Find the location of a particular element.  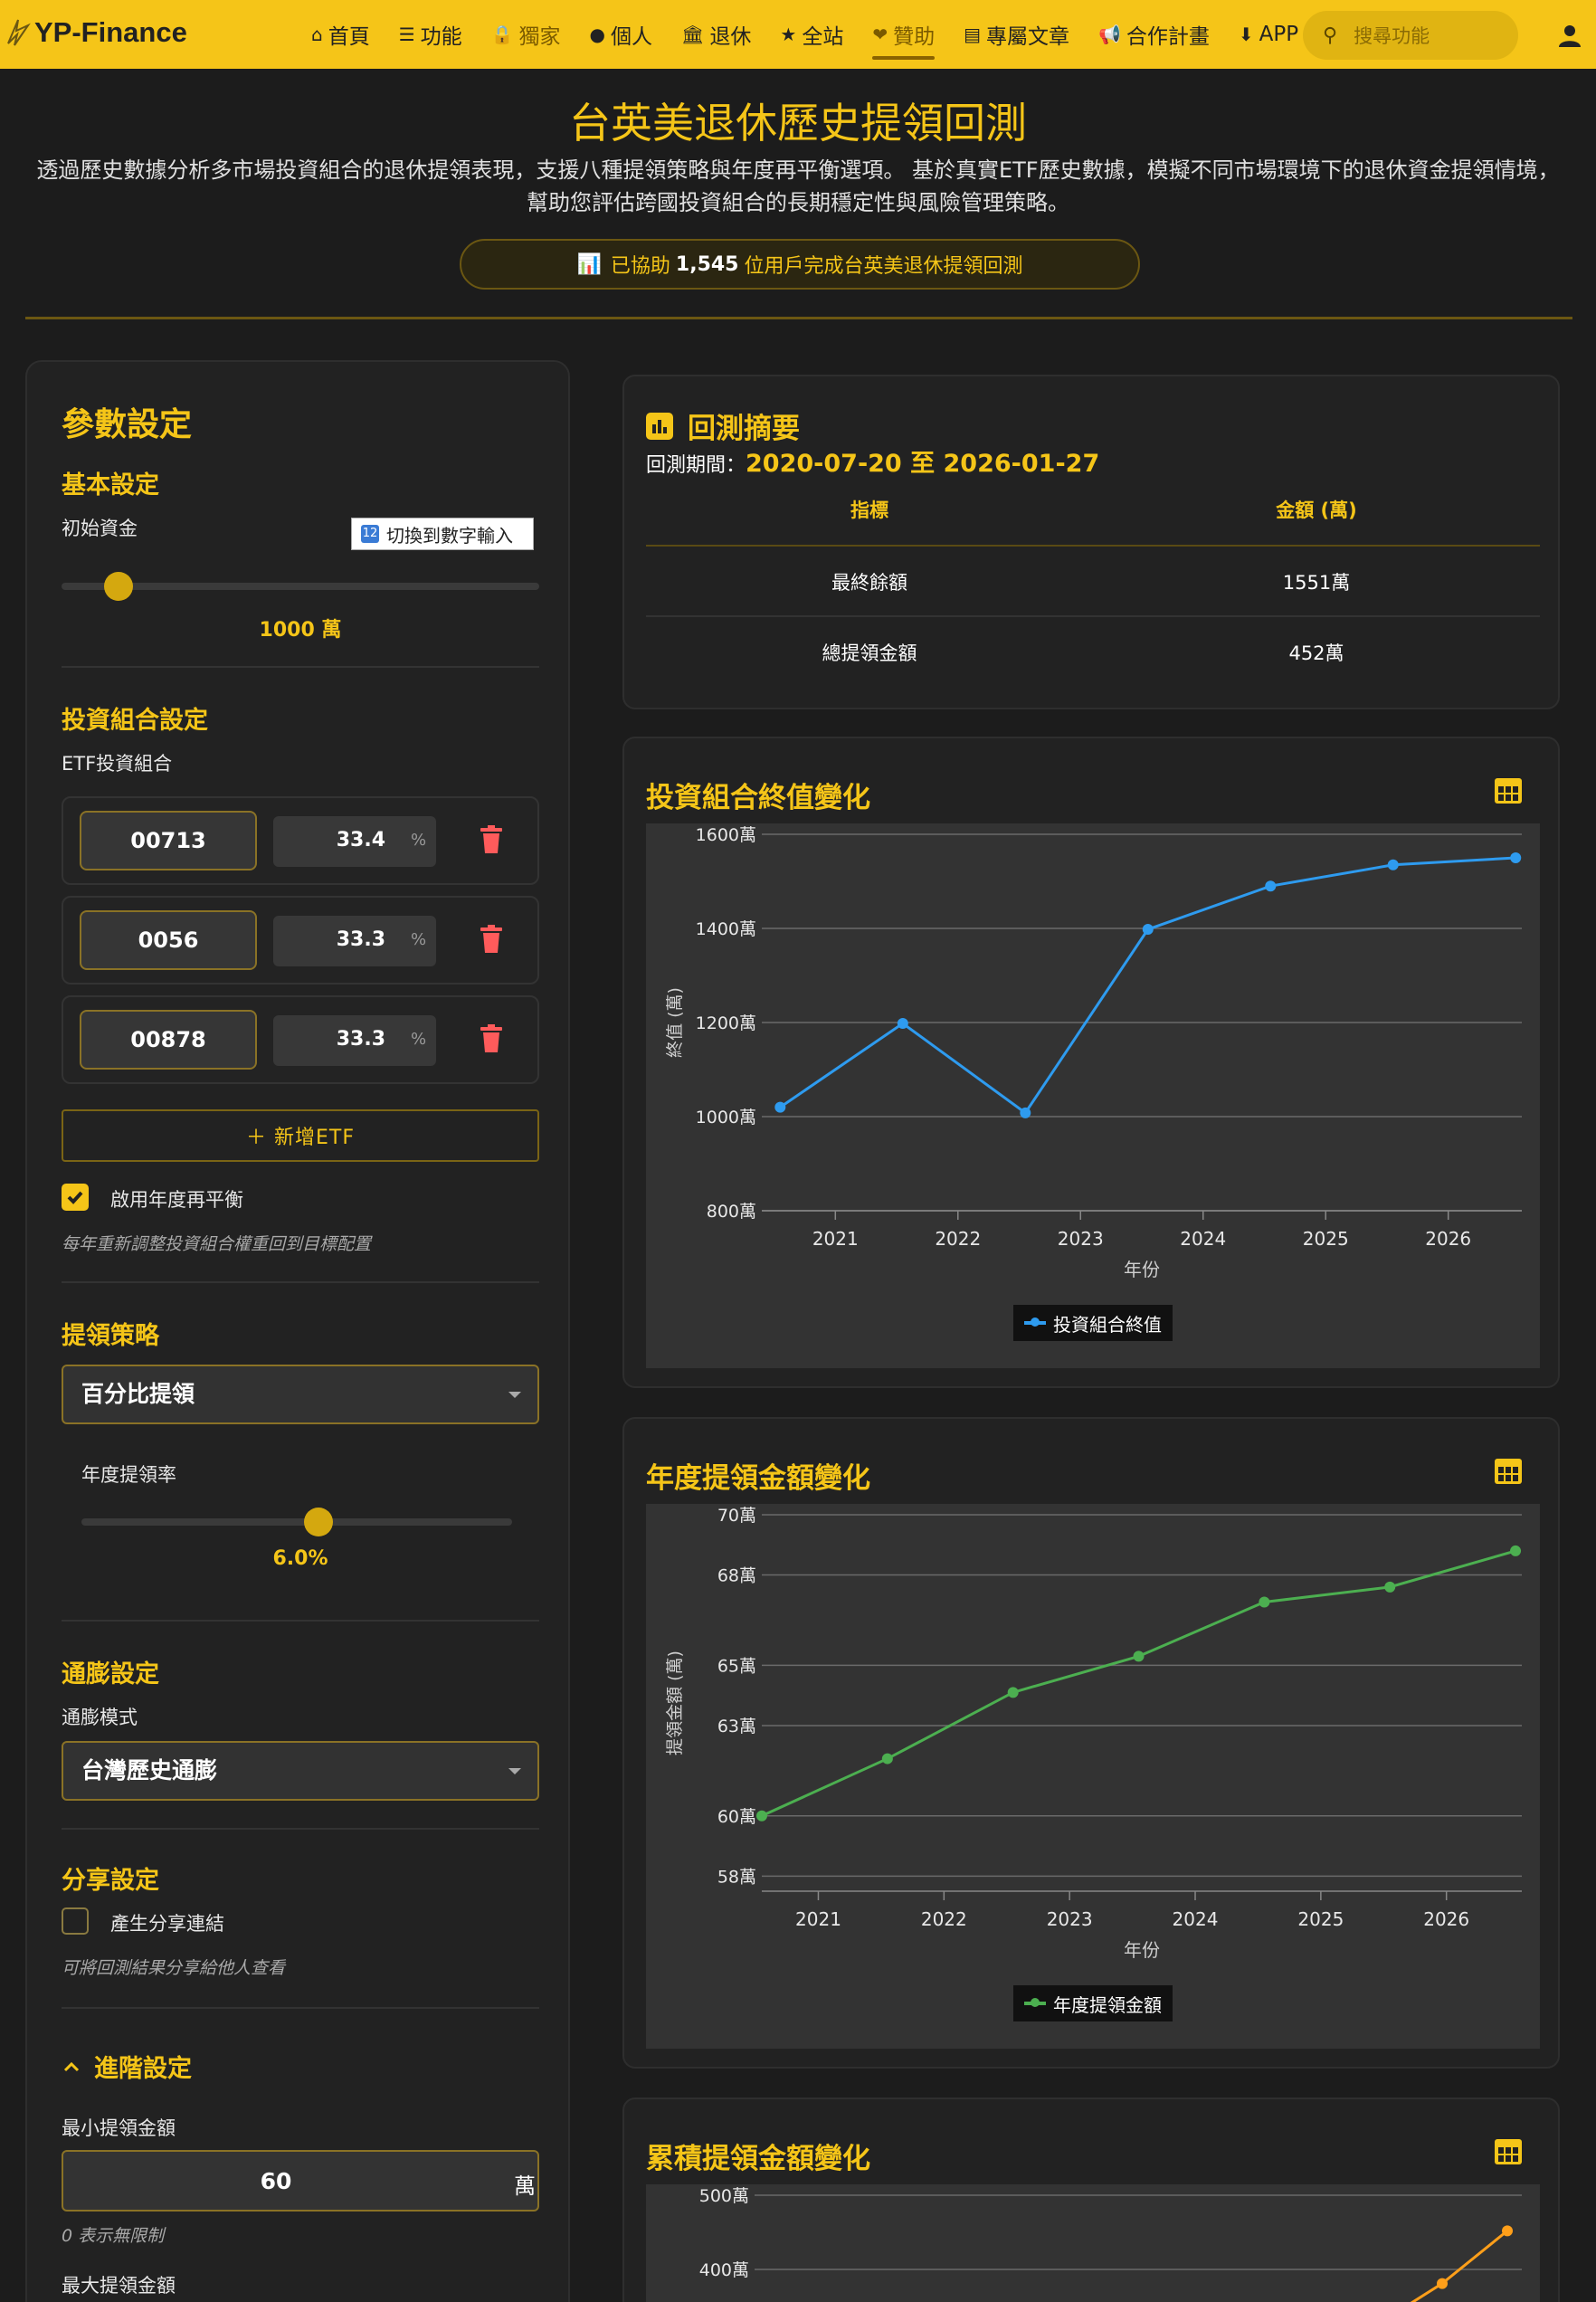

brand-logo: YP-Finance is located at coordinates (96, 32).